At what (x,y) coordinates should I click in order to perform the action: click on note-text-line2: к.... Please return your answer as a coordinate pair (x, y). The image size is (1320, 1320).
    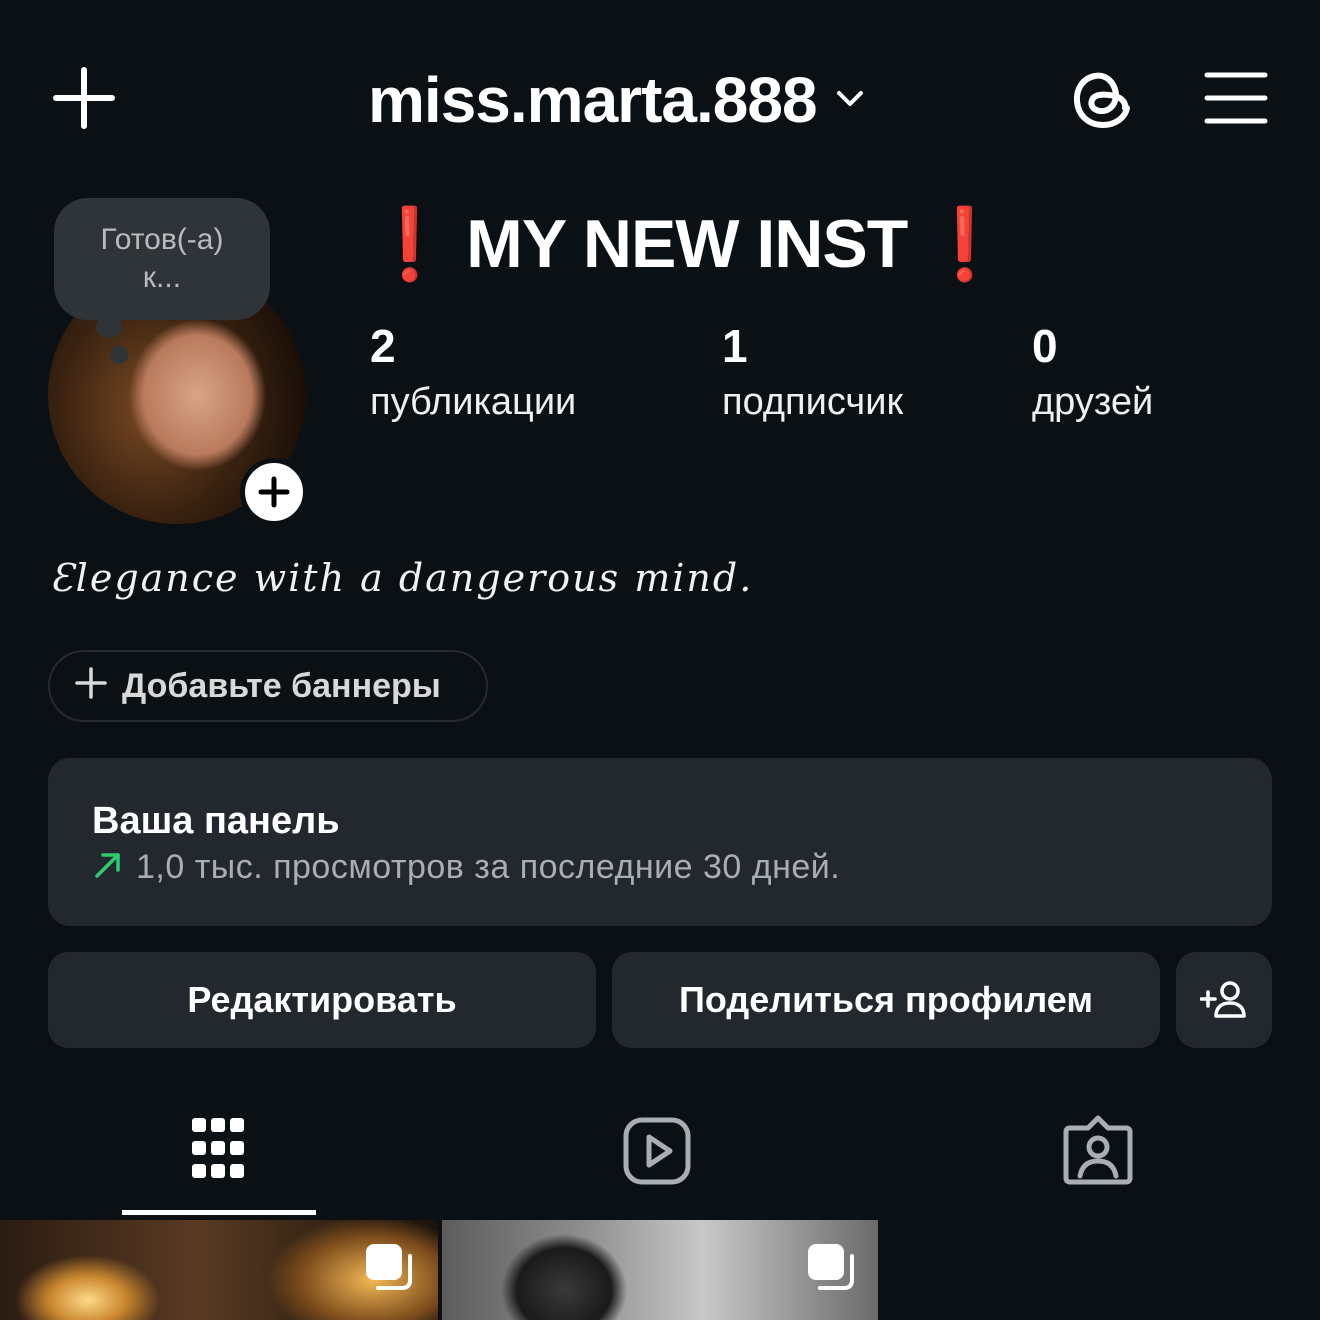
    Looking at the image, I should click on (162, 277).